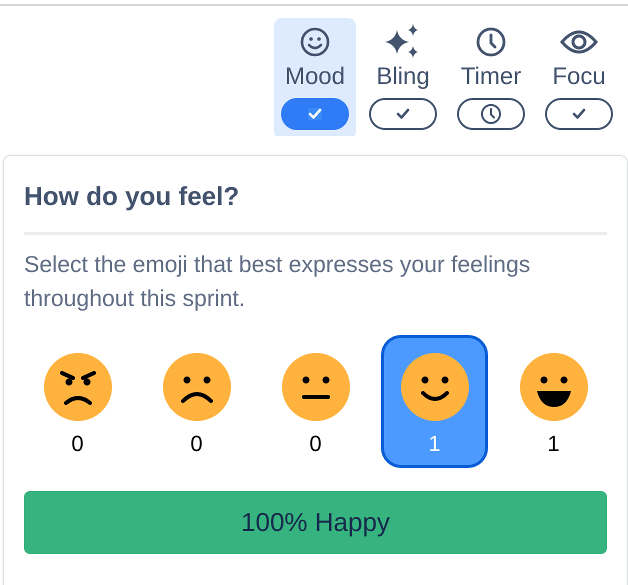 The image size is (628, 585). Describe the element at coordinates (315, 522) in the screenshot. I see `result-button: 100% Happy` at that location.